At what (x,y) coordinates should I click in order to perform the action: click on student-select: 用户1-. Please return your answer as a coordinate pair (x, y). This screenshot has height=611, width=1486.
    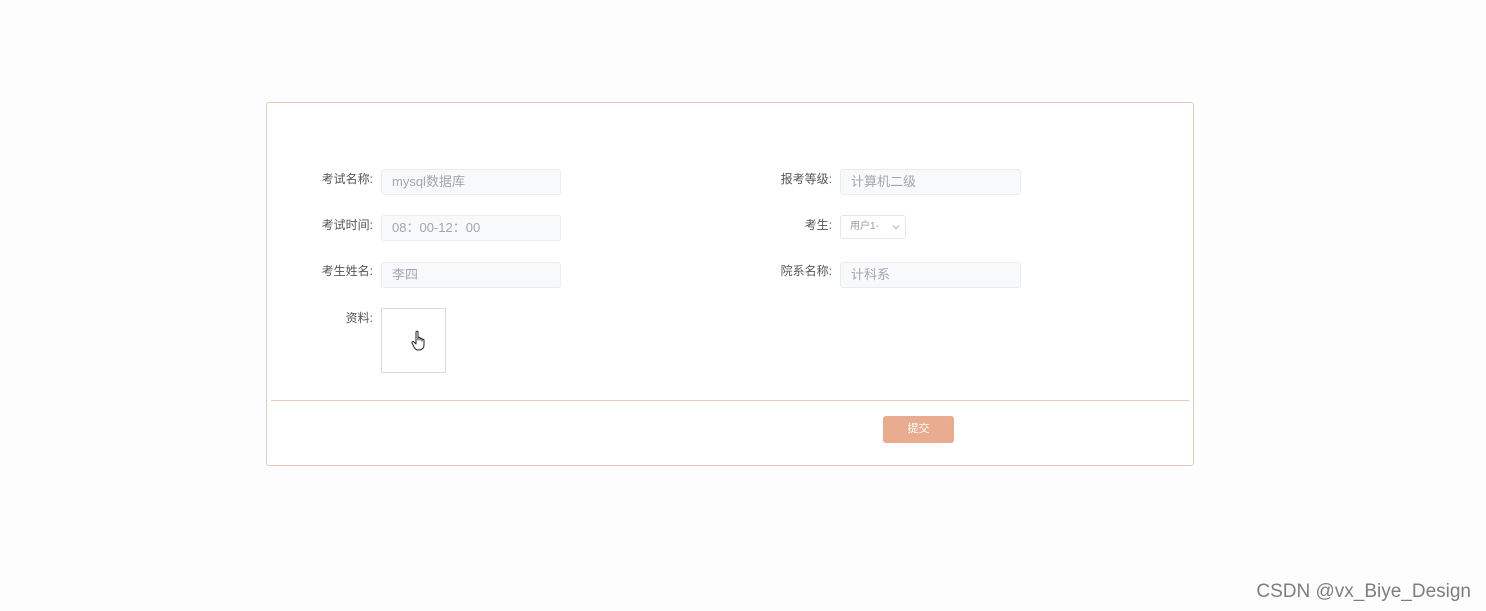
    Looking at the image, I should click on (873, 227).